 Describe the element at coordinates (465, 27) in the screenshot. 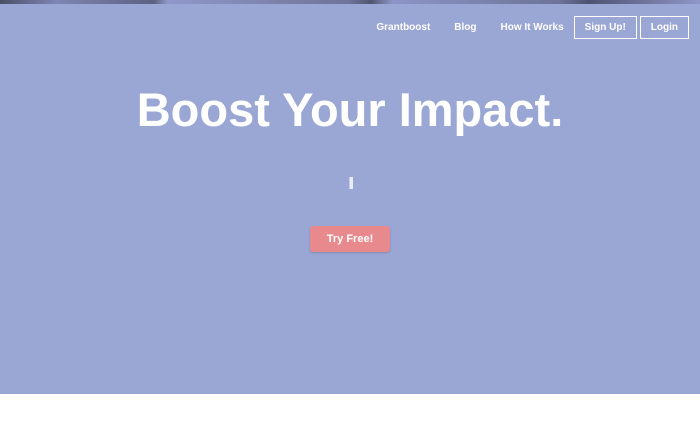

I see `nav-link-blog: Blog` at that location.